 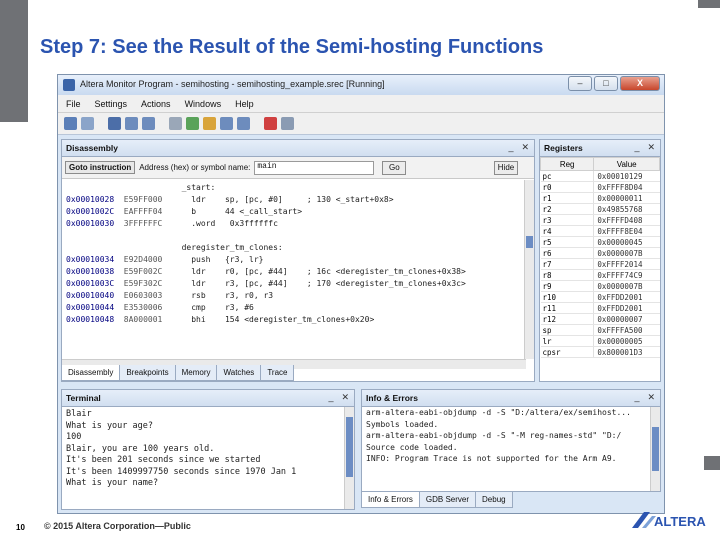 What do you see at coordinates (73, 104) in the screenshot?
I see `menu-file: File` at bounding box center [73, 104].